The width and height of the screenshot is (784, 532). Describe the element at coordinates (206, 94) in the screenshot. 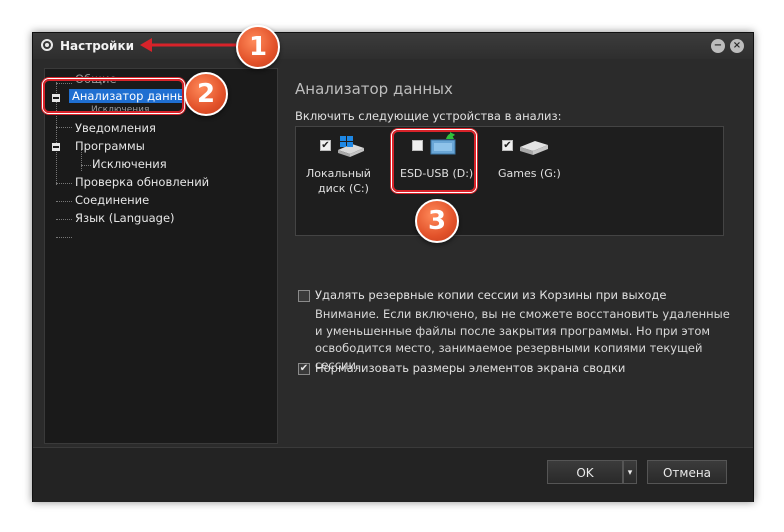

I see `callout-badge-2: 2` at that location.